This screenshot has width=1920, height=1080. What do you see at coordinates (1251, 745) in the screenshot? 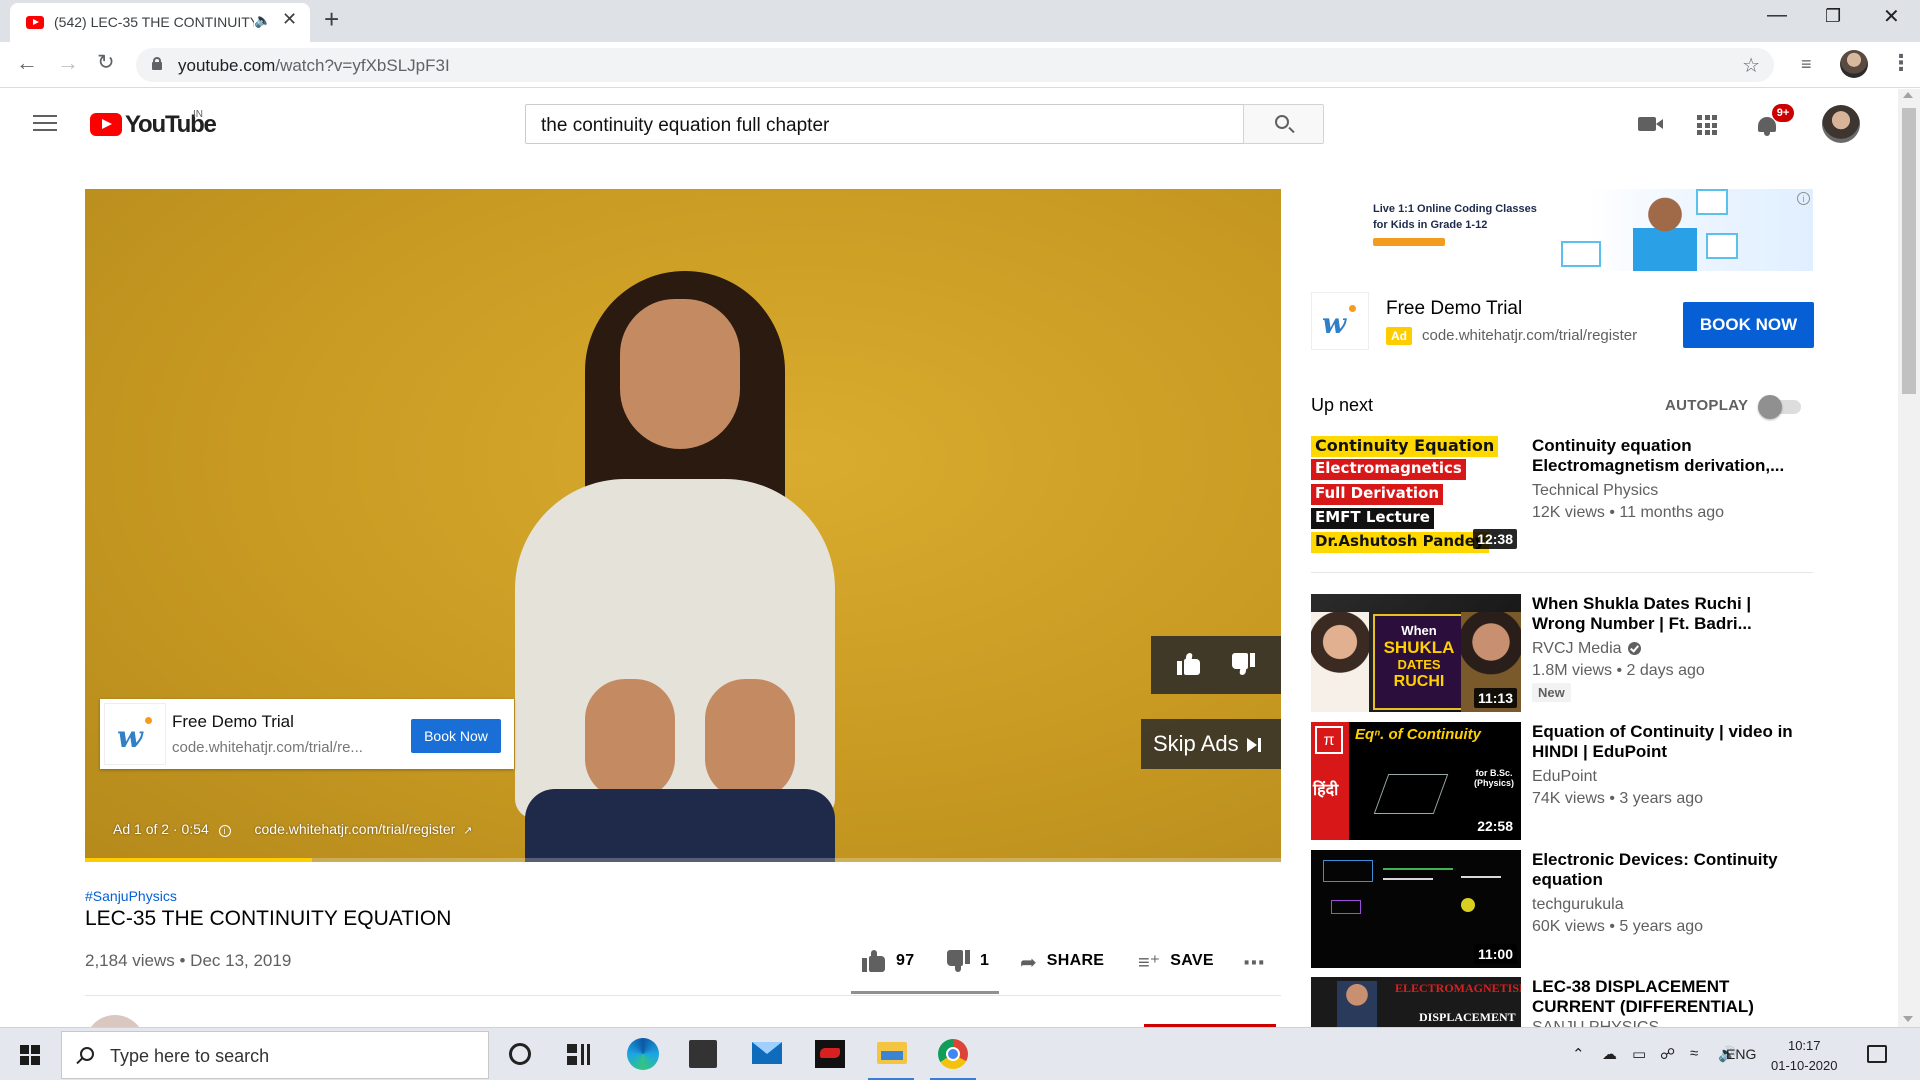
I see `skip-next-icon` at bounding box center [1251, 745].